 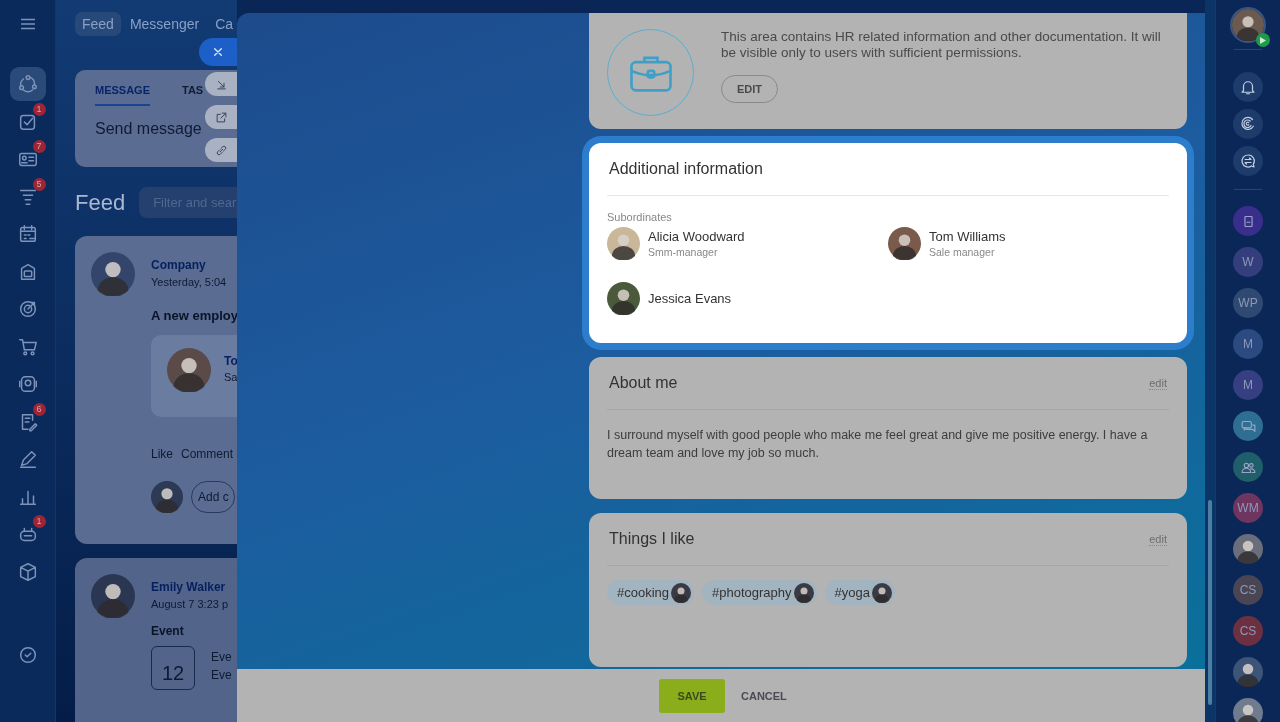 I want to click on count-badge: 5, so click(x=39, y=184).